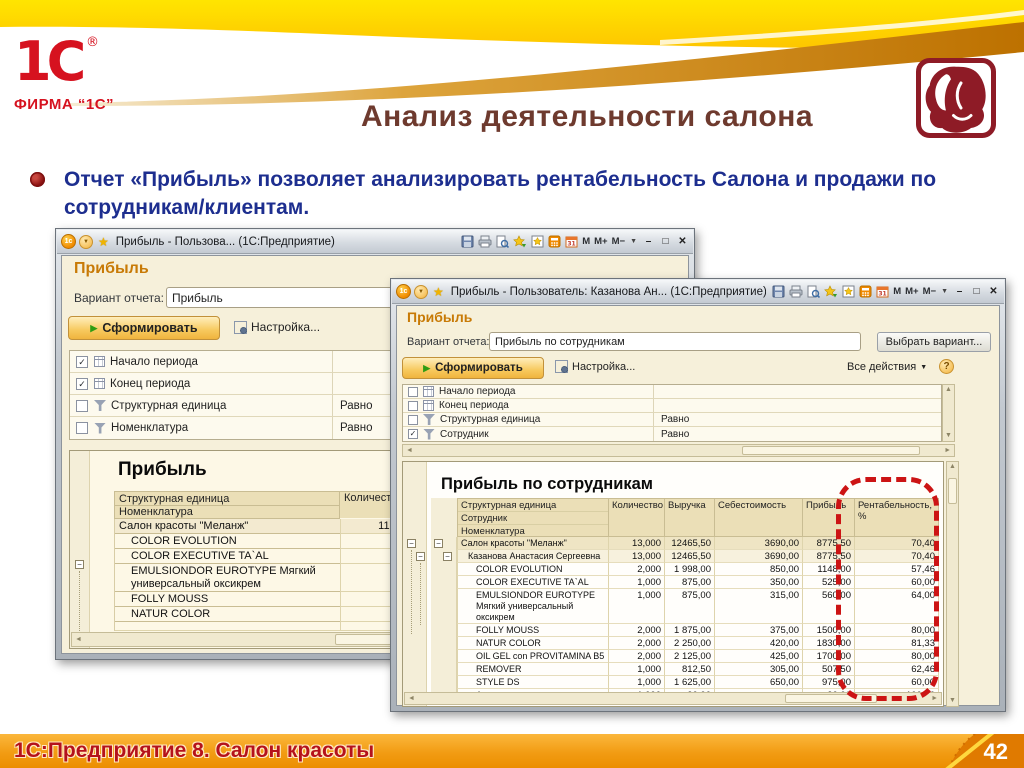 The height and width of the screenshot is (768, 1024). I want to click on scroll-track, so click(678, 450).